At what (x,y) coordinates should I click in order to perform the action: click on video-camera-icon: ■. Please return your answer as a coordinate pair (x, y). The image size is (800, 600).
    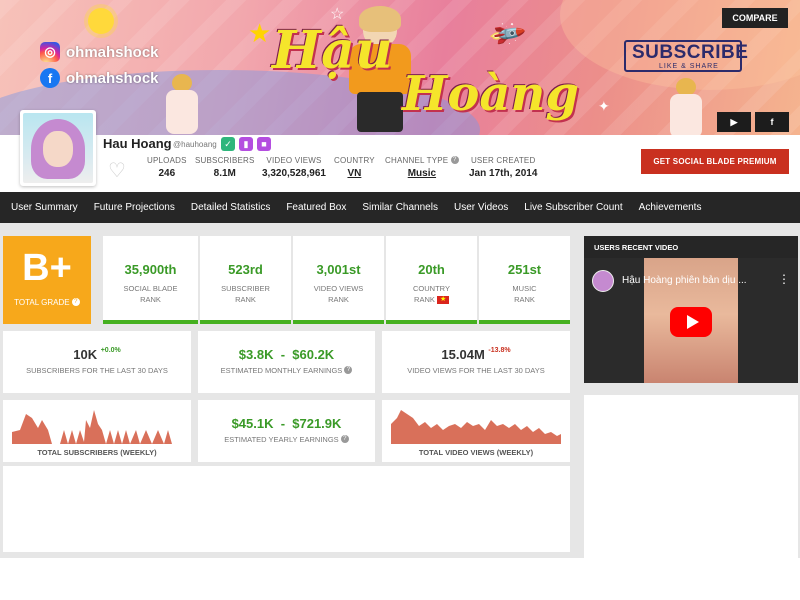
    Looking at the image, I should click on (264, 144).